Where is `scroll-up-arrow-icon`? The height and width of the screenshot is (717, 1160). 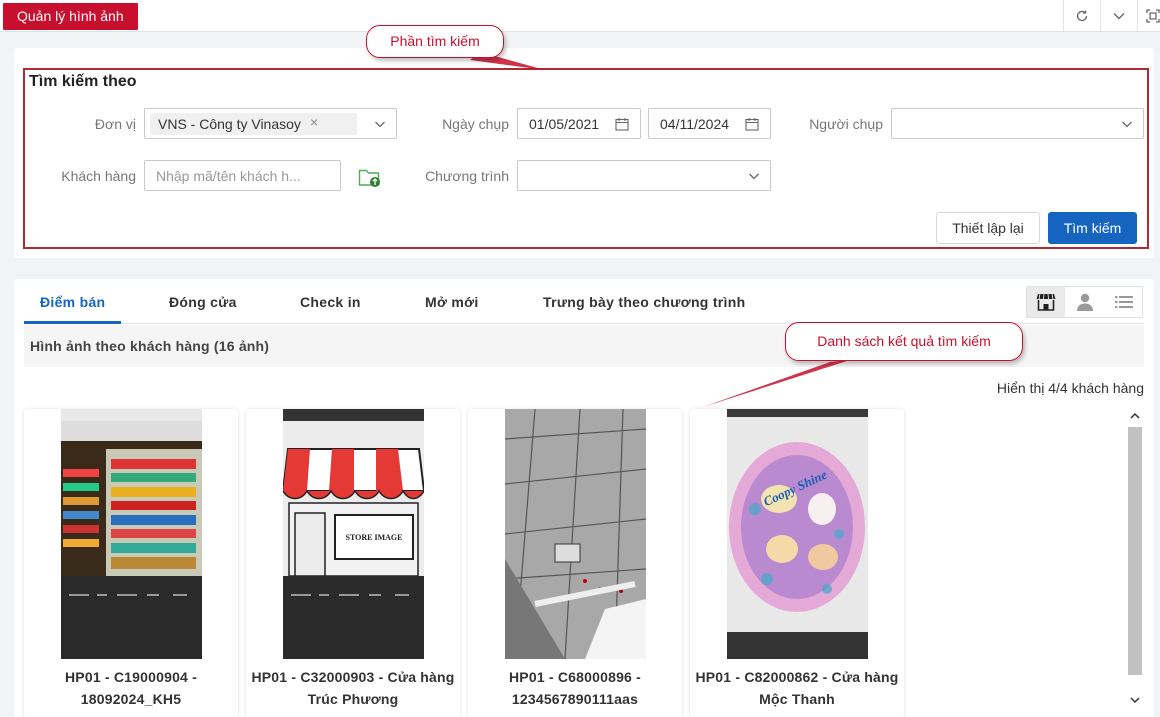 scroll-up-arrow-icon is located at coordinates (1135, 416).